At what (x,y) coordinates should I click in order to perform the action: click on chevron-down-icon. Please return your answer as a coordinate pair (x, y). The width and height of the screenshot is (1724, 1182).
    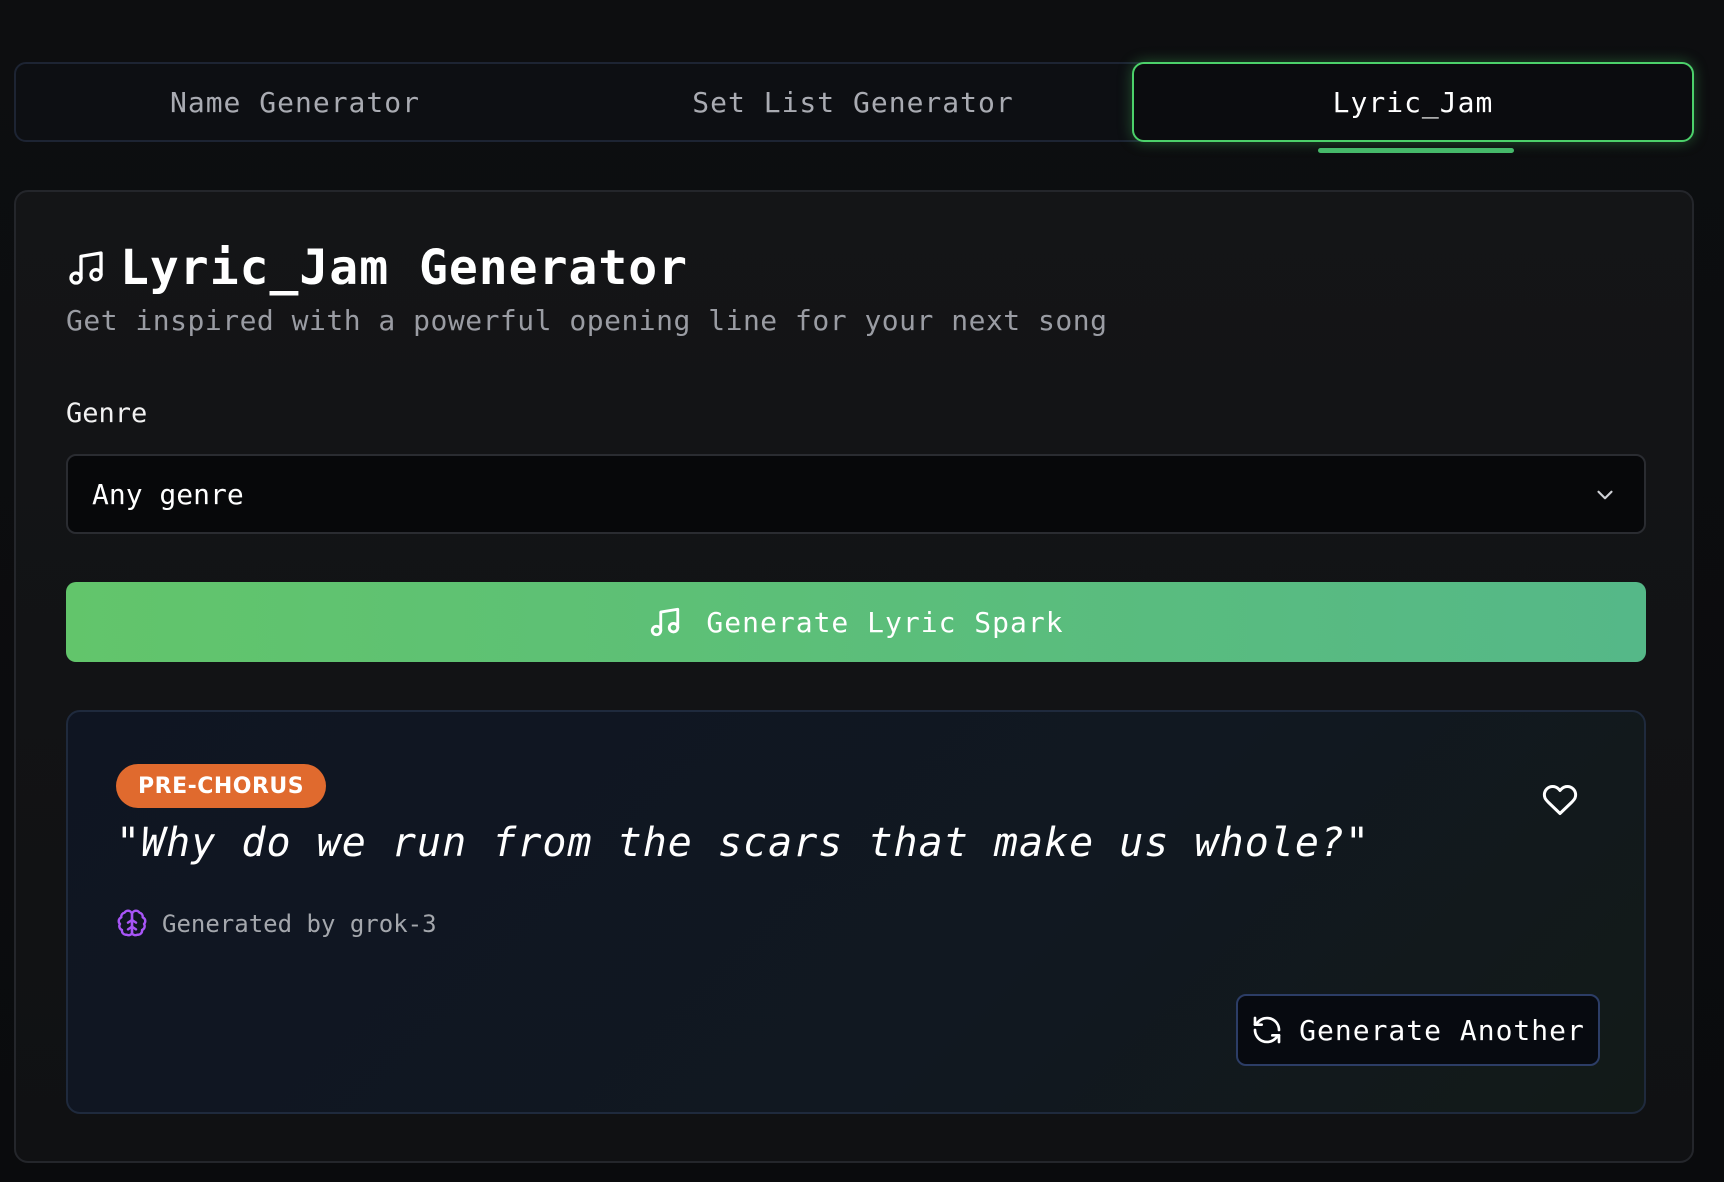
    Looking at the image, I should click on (1605, 495).